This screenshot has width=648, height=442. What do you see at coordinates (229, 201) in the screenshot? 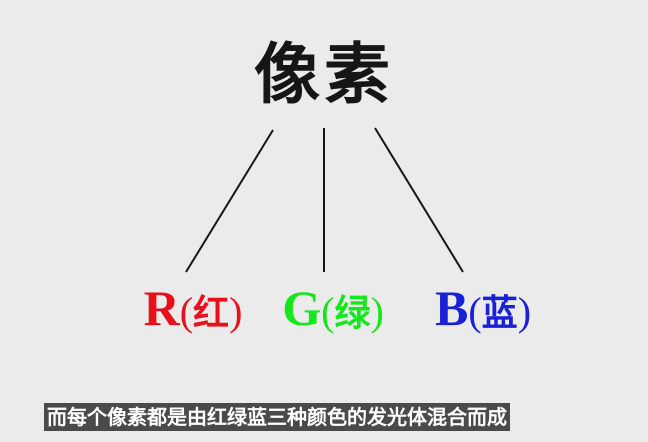
I see `connector-line-red` at bounding box center [229, 201].